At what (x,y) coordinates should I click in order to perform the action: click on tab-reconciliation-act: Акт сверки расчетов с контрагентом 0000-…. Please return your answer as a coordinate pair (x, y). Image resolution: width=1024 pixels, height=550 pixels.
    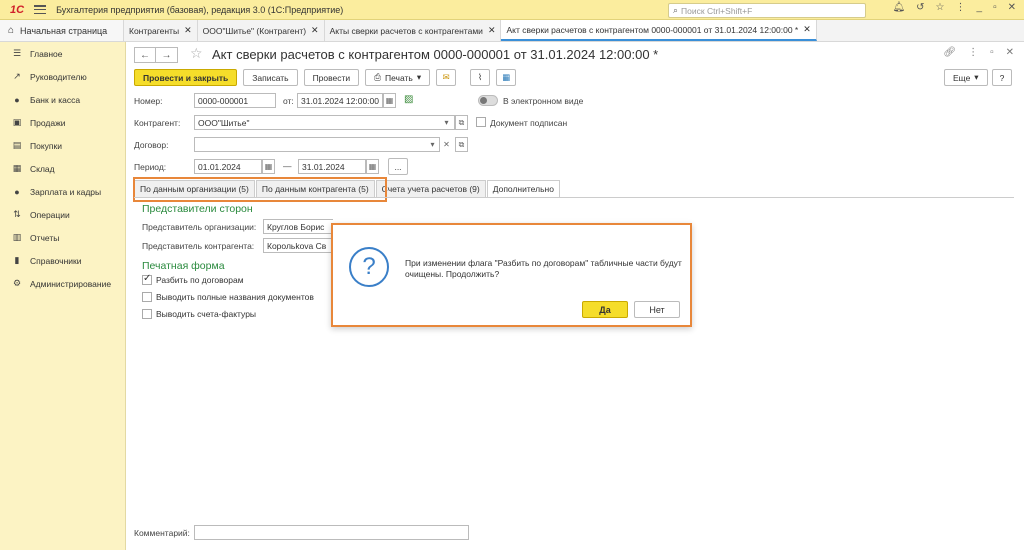
    Looking at the image, I should click on (659, 30).